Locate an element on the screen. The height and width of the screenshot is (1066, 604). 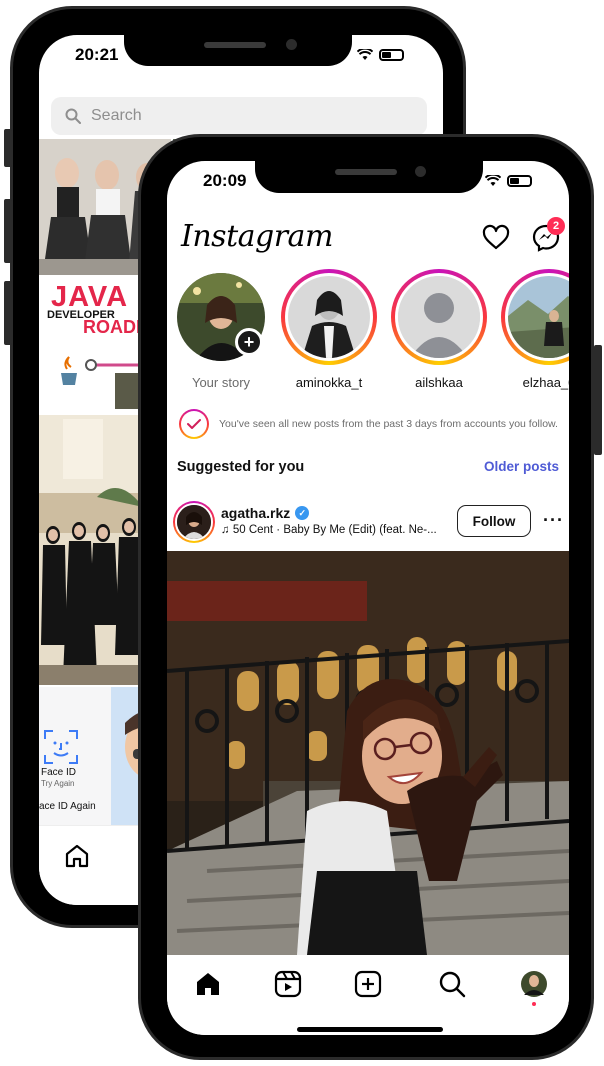
messenger-button: 2 is located at coordinates (548, 235).